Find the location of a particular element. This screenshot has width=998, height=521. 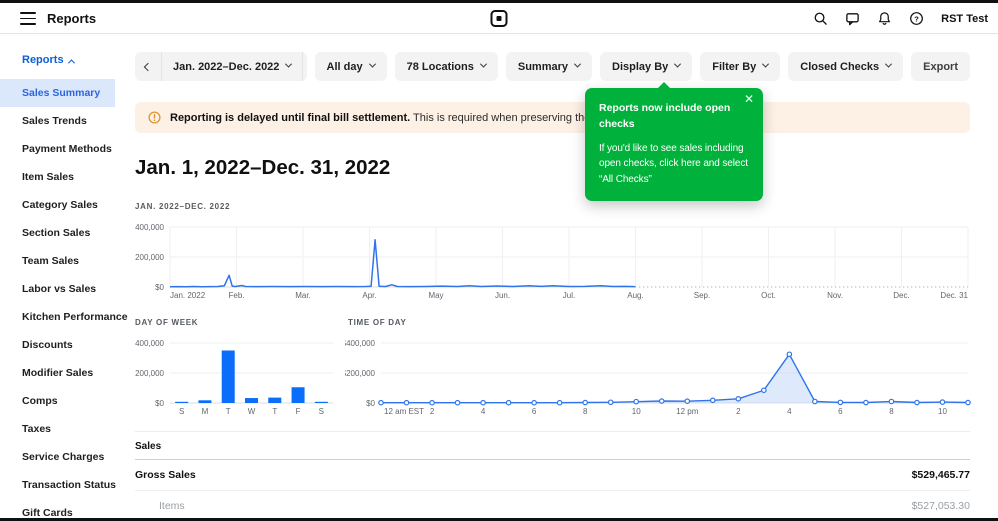

svg-text: Jan. 2022 is located at coordinates (188, 295).